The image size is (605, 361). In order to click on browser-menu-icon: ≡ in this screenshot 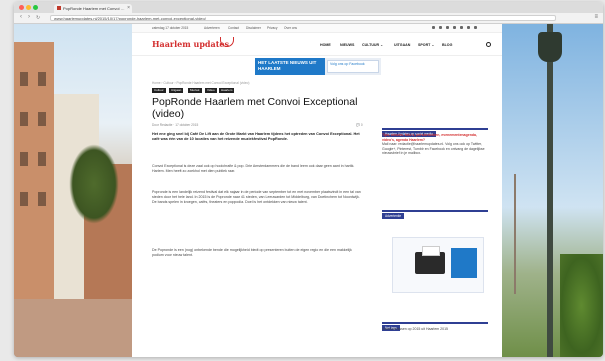, I will do `click(596, 17)`.